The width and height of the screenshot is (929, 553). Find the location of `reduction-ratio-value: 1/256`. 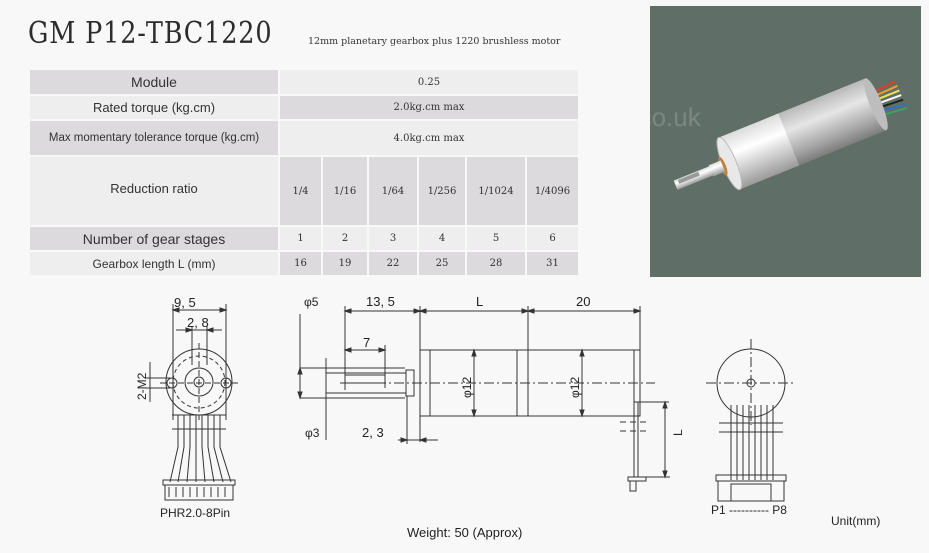

reduction-ratio-value: 1/256 is located at coordinates (442, 191).